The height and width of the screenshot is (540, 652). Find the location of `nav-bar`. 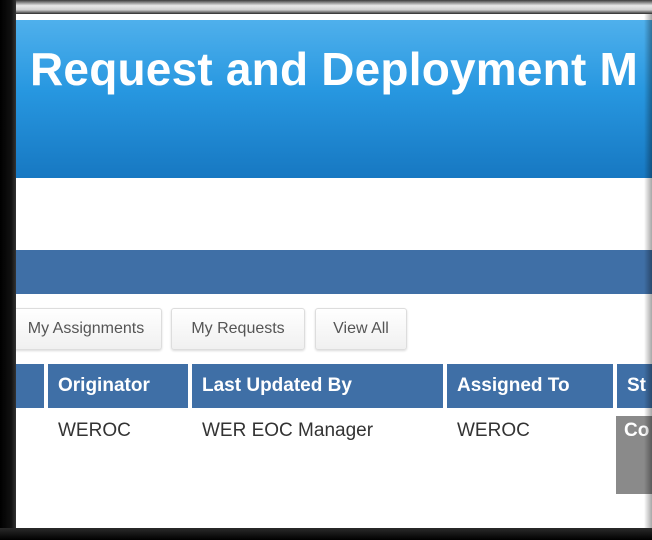

nav-bar is located at coordinates (334, 272).